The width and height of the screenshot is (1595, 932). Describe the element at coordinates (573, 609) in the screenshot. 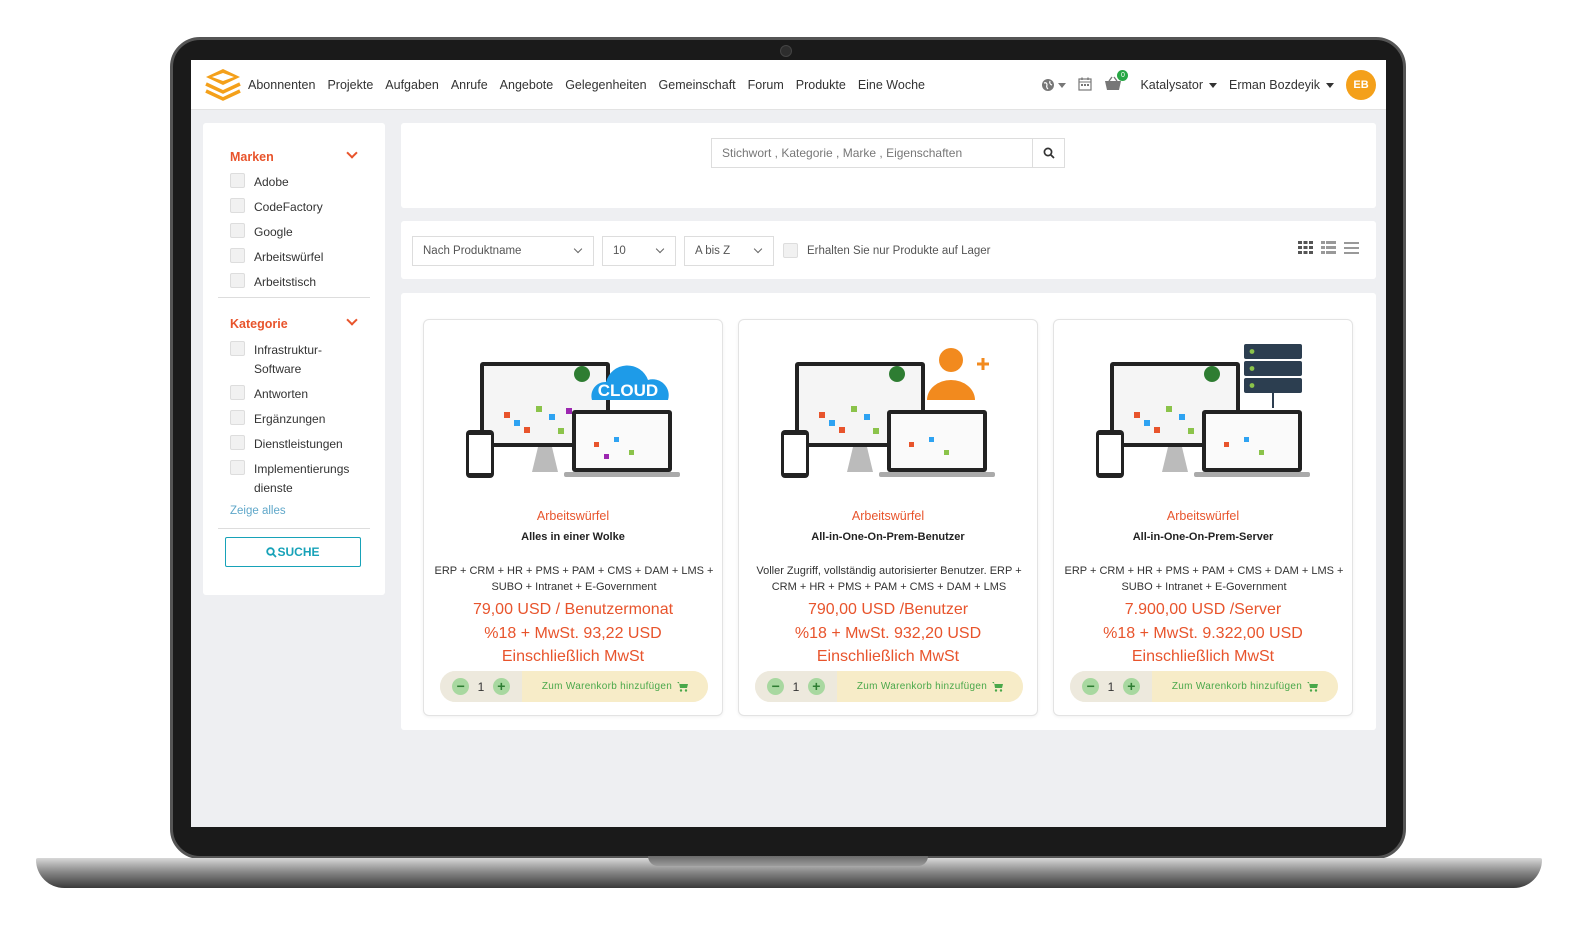

I see `price-value: 79,00 USD / Benutzermonat` at that location.